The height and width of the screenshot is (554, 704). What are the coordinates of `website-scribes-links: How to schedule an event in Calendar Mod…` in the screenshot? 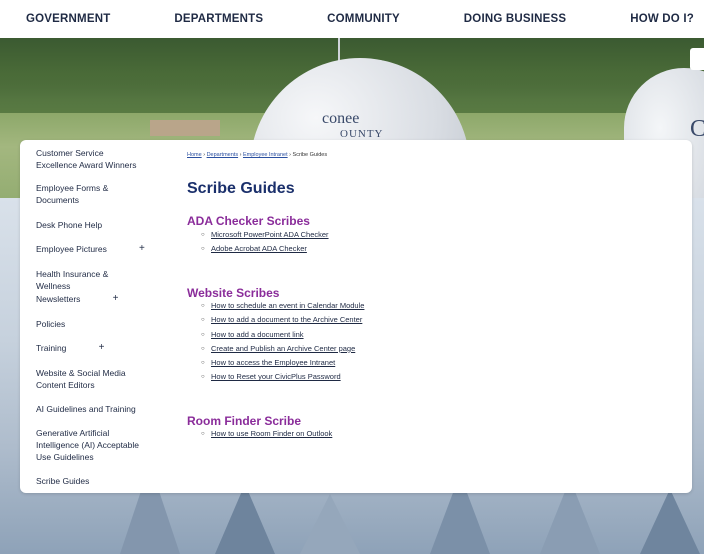 It's located at (282, 342).